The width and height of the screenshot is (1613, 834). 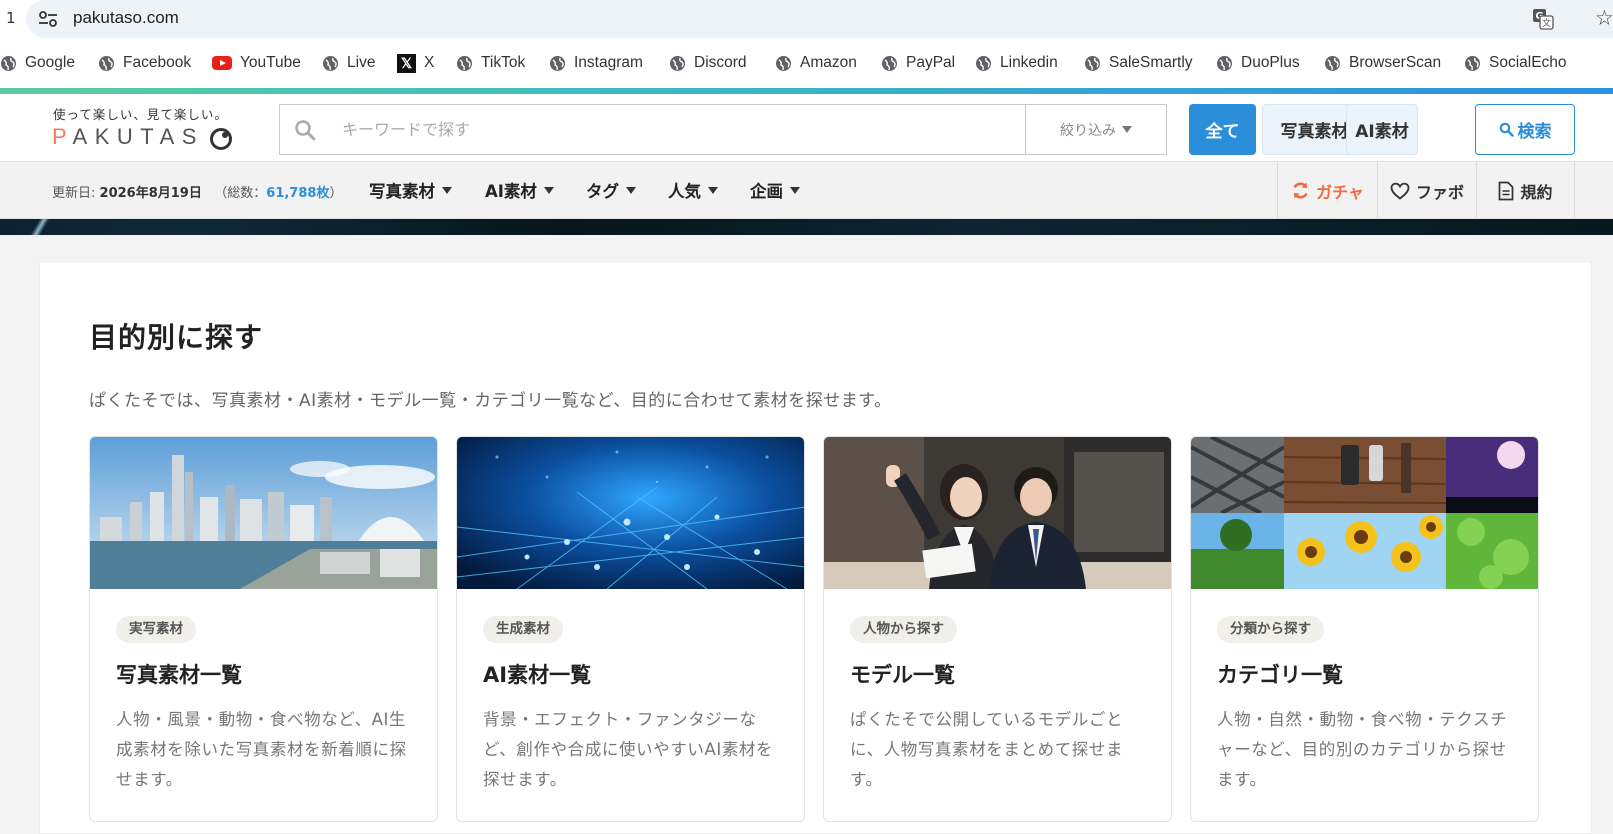 What do you see at coordinates (806, 227) in the screenshot?
I see `hero-banner` at bounding box center [806, 227].